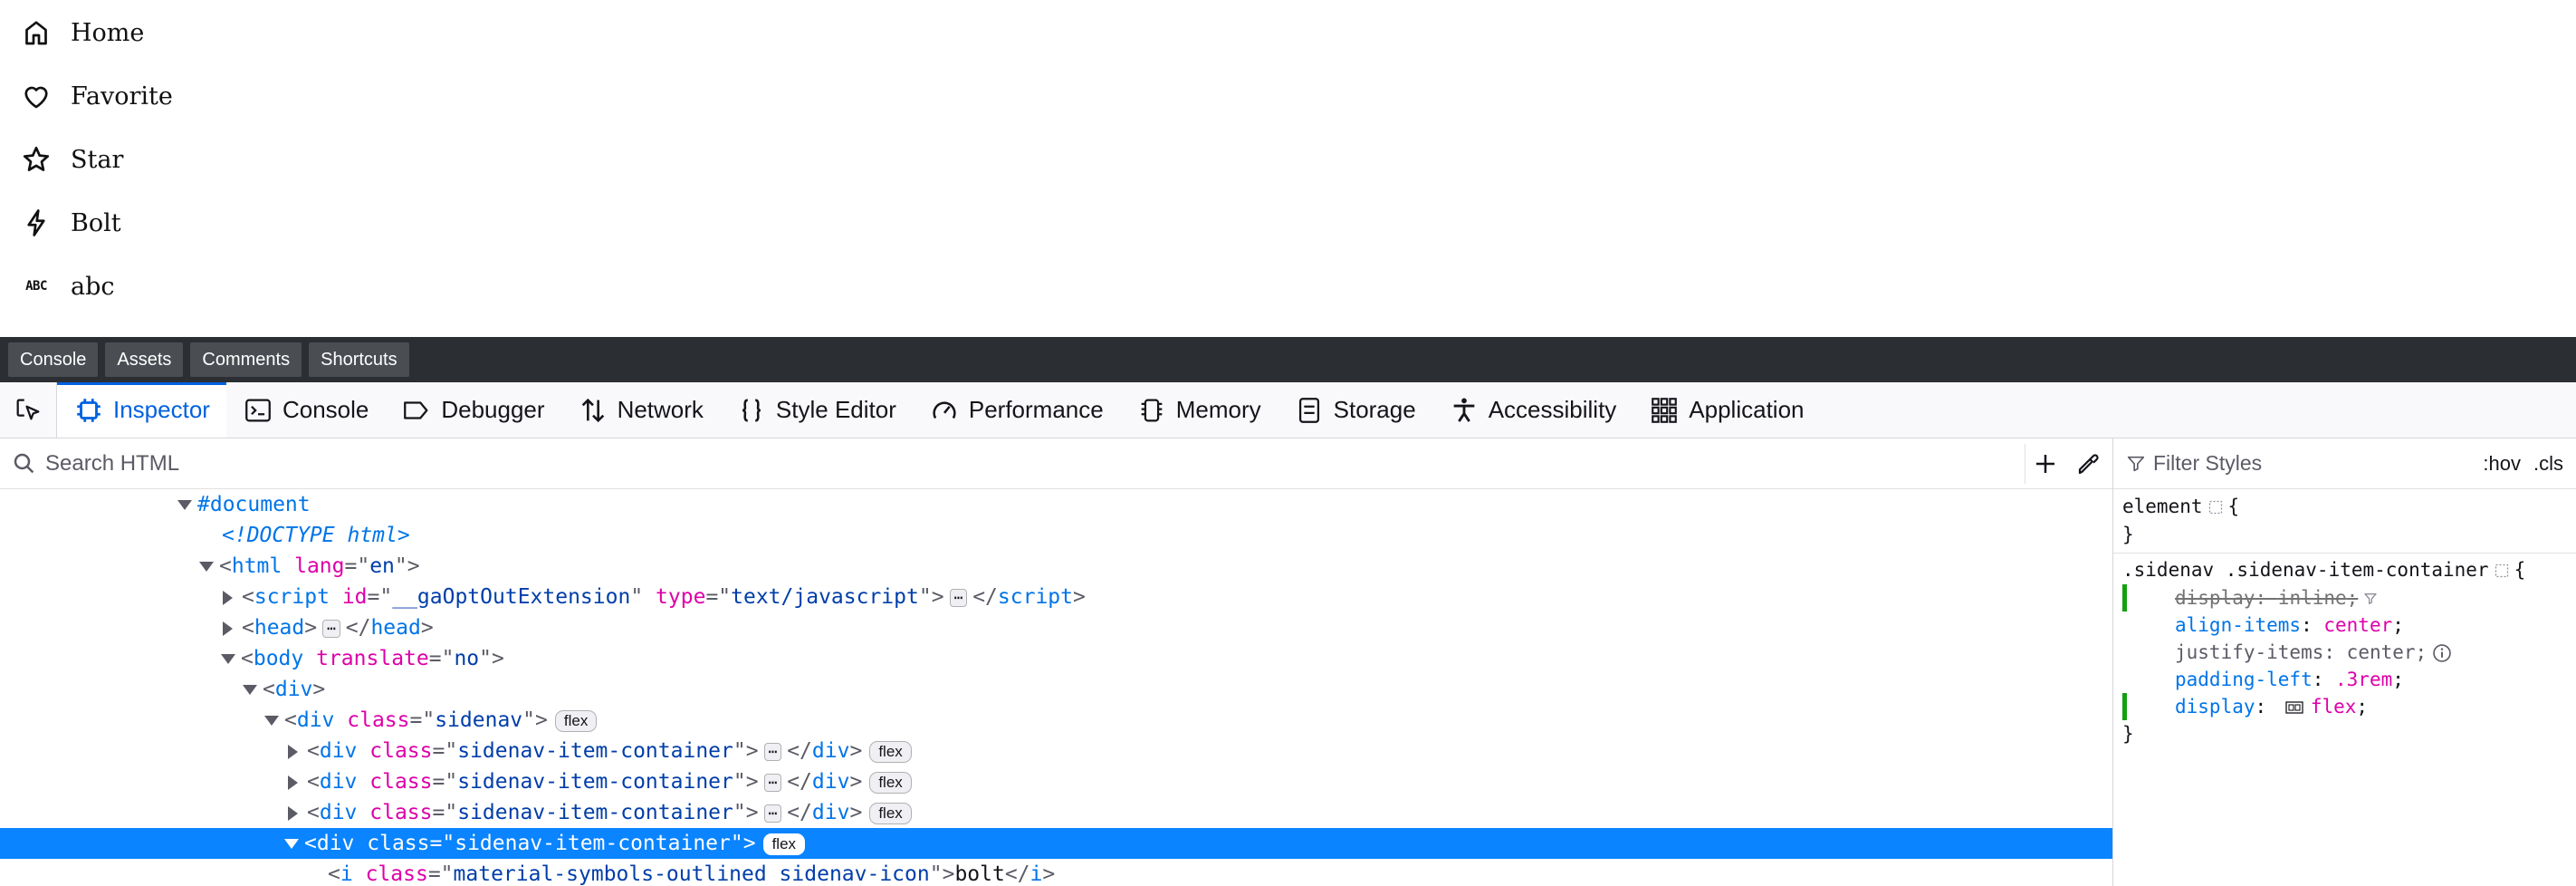 This screenshot has width=2576, height=886. What do you see at coordinates (1056, 689) in the screenshot?
I see `tree-row-div: <div>` at bounding box center [1056, 689].